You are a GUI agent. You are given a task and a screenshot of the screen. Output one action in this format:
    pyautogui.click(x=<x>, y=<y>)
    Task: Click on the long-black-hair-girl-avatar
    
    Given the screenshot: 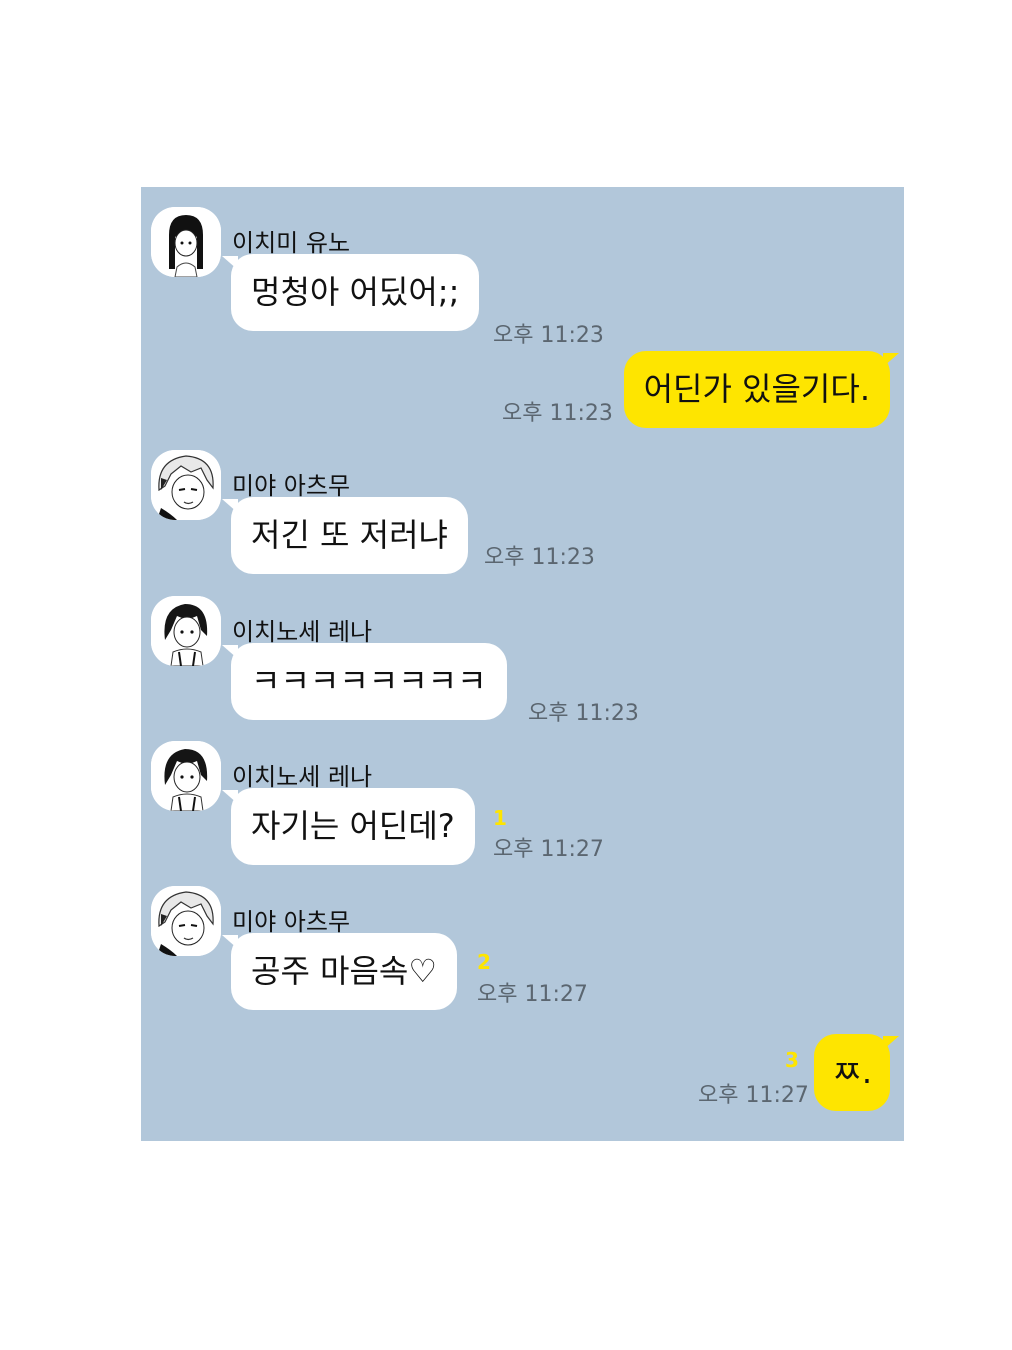 What is the action you would take?
    pyautogui.click(x=186, y=242)
    